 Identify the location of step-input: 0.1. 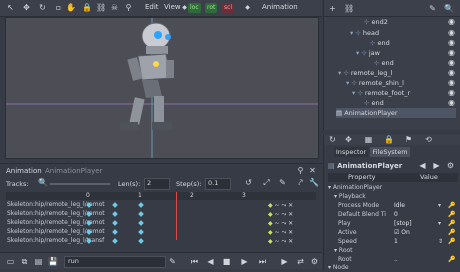
(218, 184).